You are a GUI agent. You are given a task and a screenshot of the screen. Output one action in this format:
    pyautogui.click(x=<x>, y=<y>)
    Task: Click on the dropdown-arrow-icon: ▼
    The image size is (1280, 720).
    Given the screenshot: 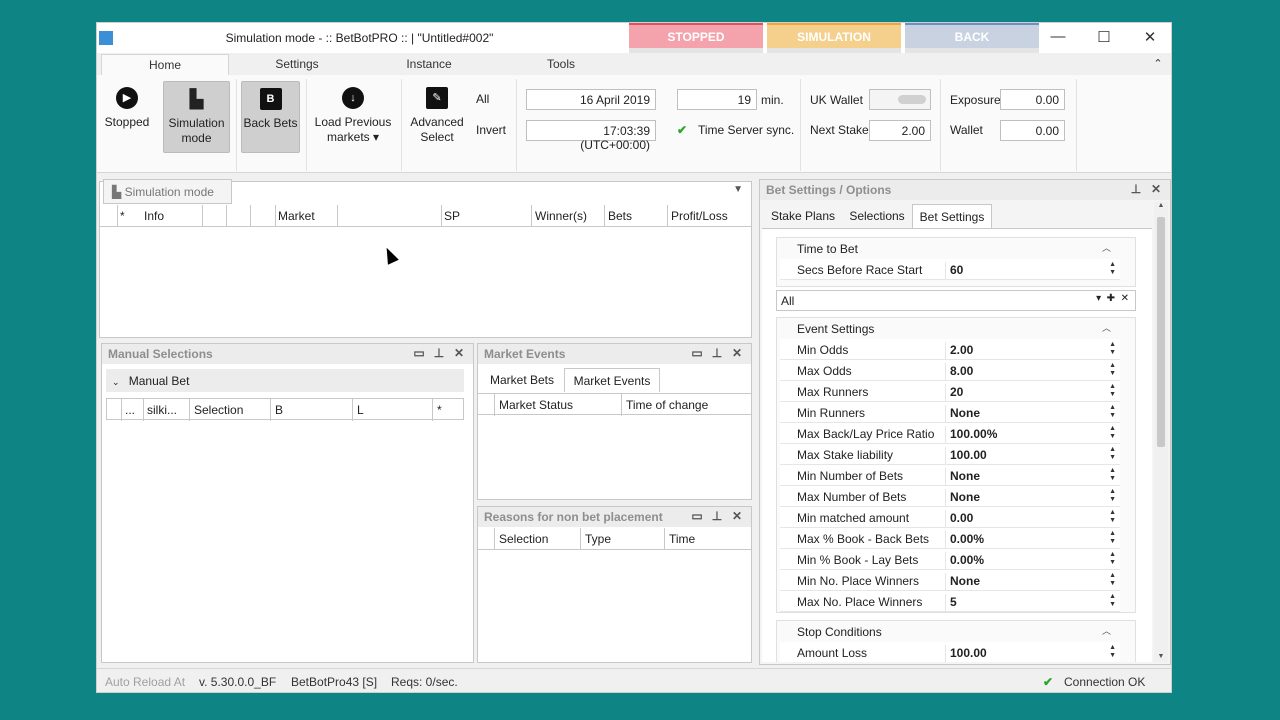 What is the action you would take?
    pyautogui.click(x=738, y=189)
    